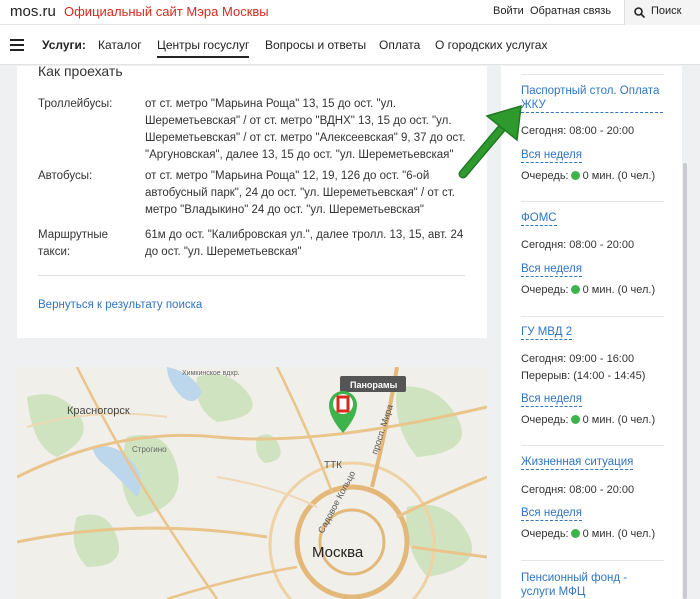  Describe the element at coordinates (577, 462) in the screenshot. I see `service-link-life-situation: Жизненная ситуация` at that location.